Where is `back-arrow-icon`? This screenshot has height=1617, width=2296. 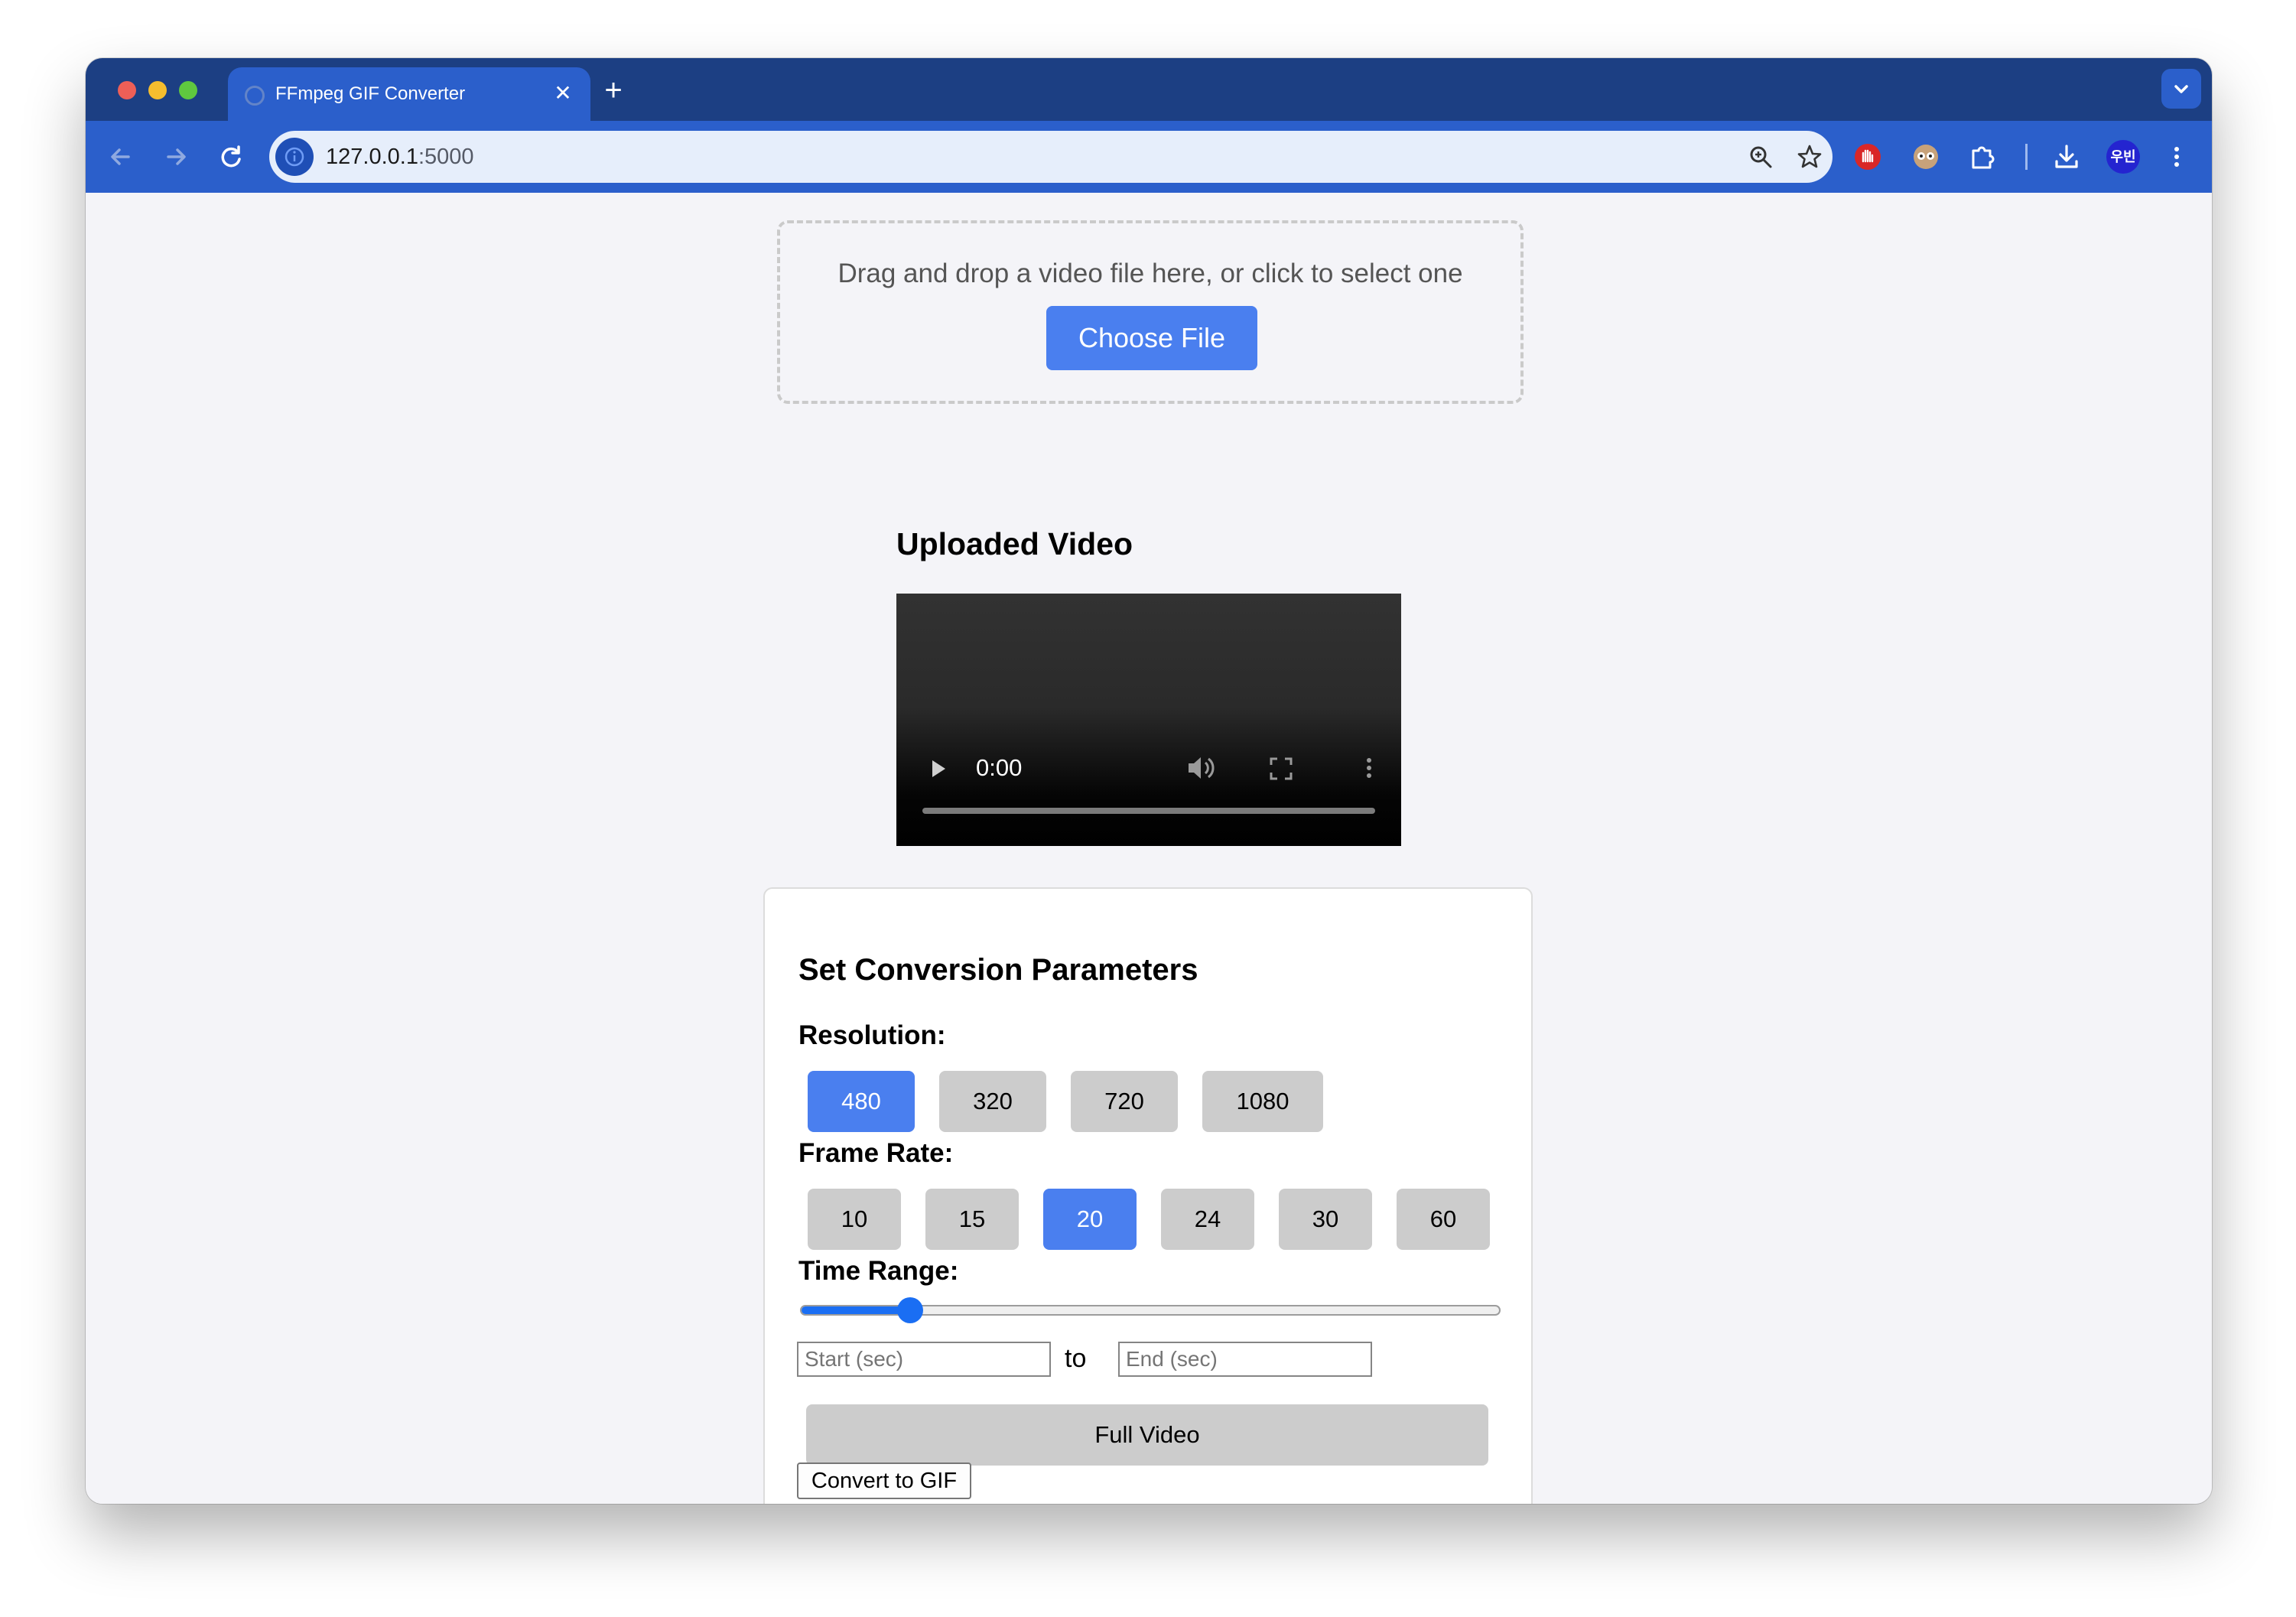 back-arrow-icon is located at coordinates (121, 156).